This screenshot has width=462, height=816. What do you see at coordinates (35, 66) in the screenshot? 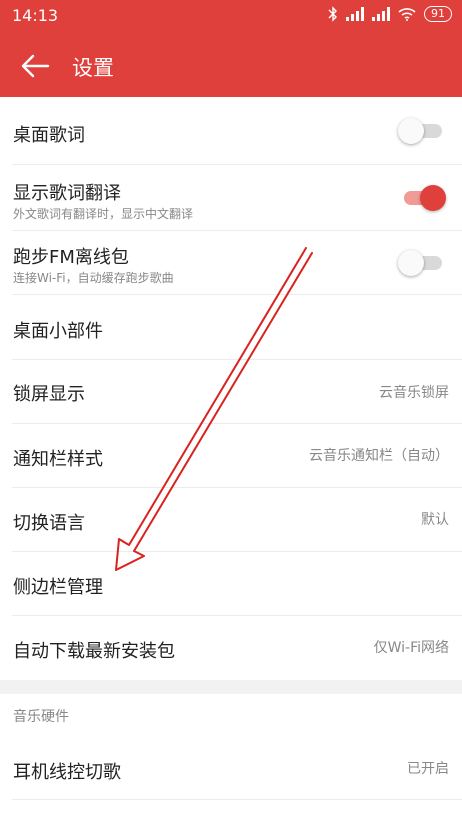
I see `arrow-left-icon` at bounding box center [35, 66].